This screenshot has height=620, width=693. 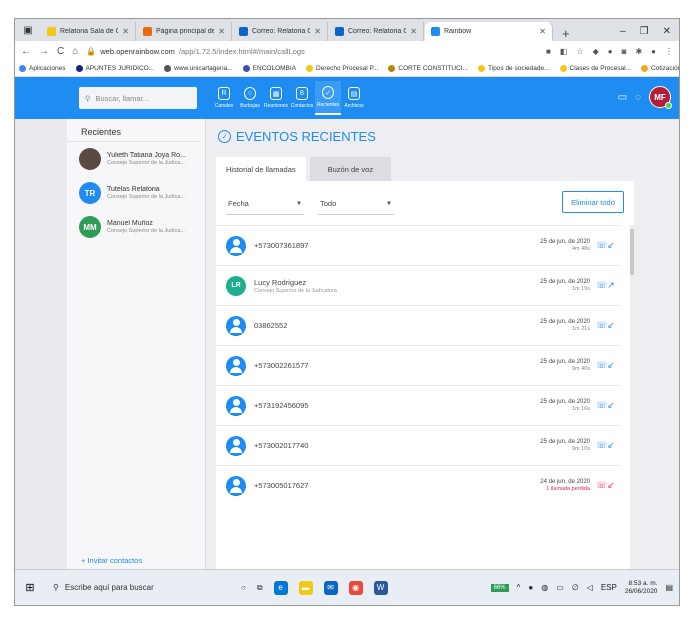 I want to click on maximize-icon: ❐, so click(x=644, y=31).